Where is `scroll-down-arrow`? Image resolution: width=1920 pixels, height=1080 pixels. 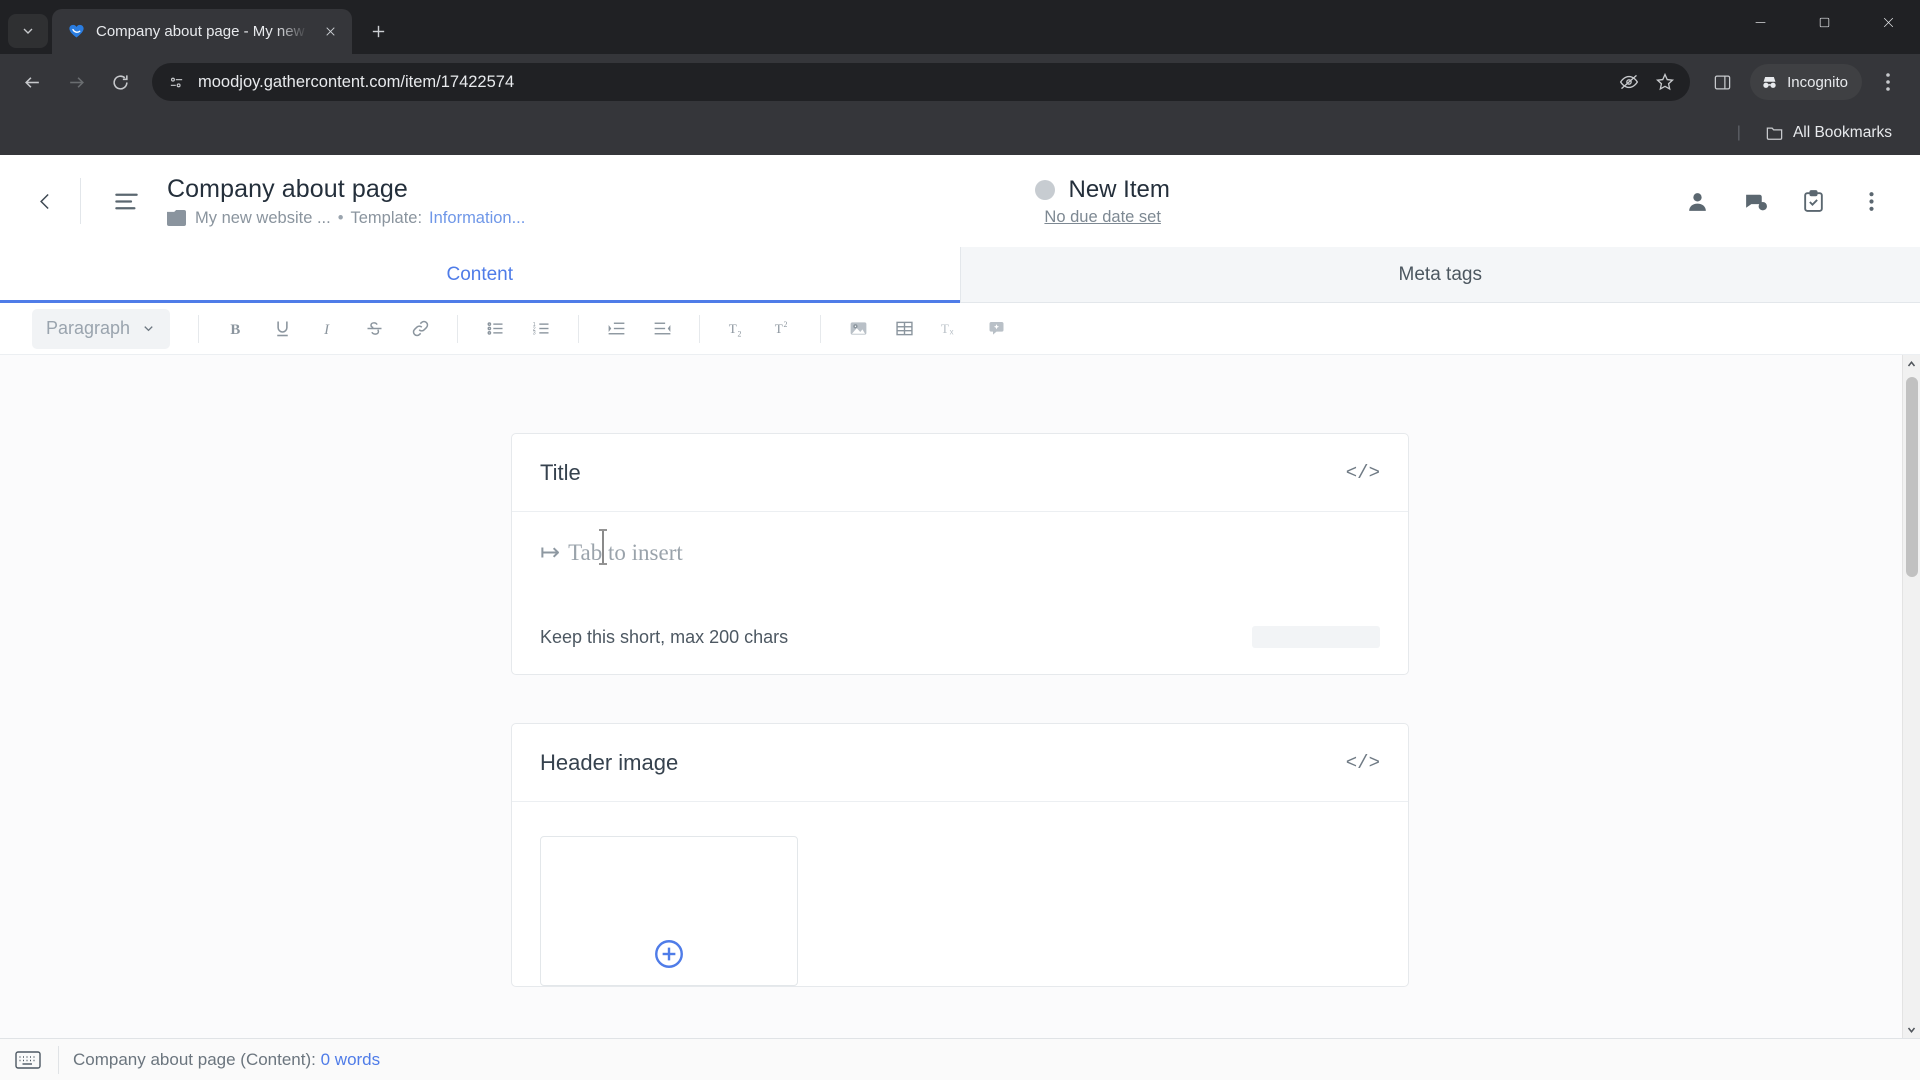
scroll-down-arrow is located at coordinates (1911, 1029).